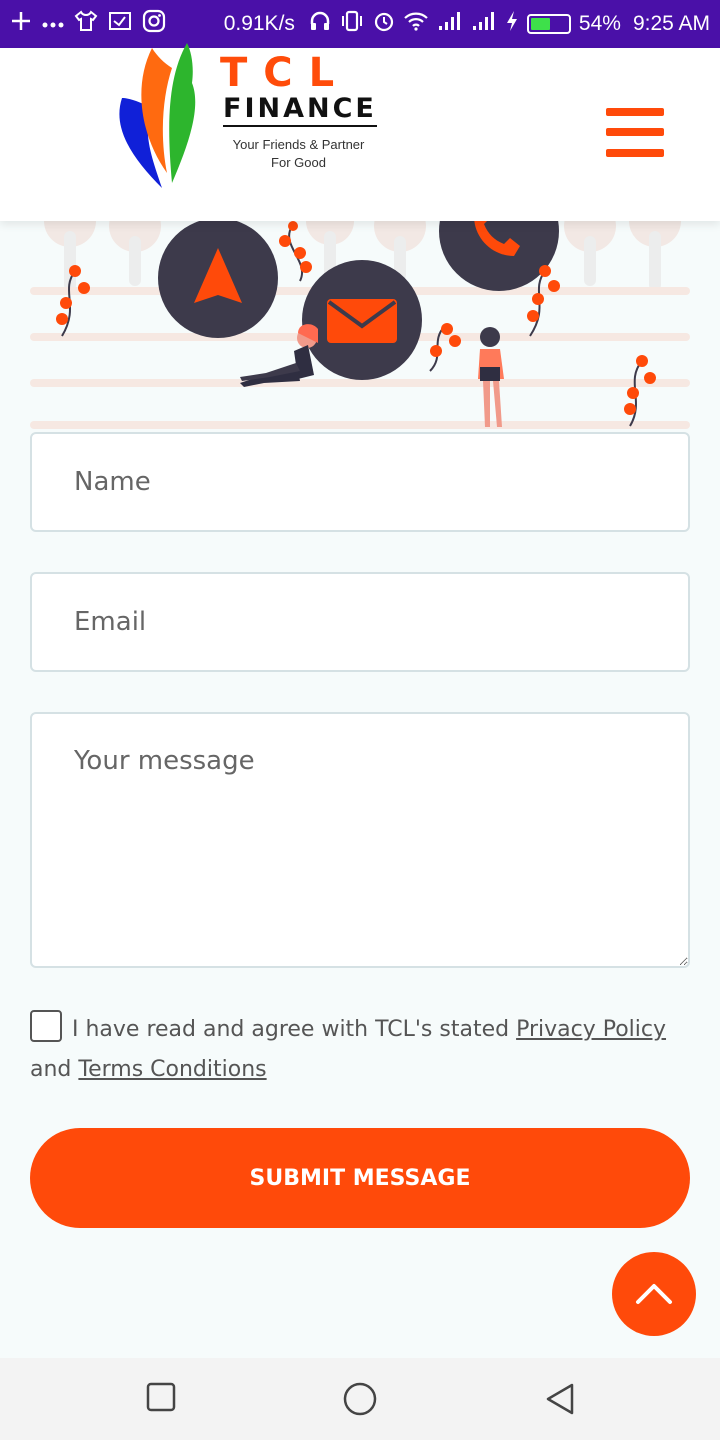  Describe the element at coordinates (46, 1026) in the screenshot. I see `agree-checkbox` at that location.